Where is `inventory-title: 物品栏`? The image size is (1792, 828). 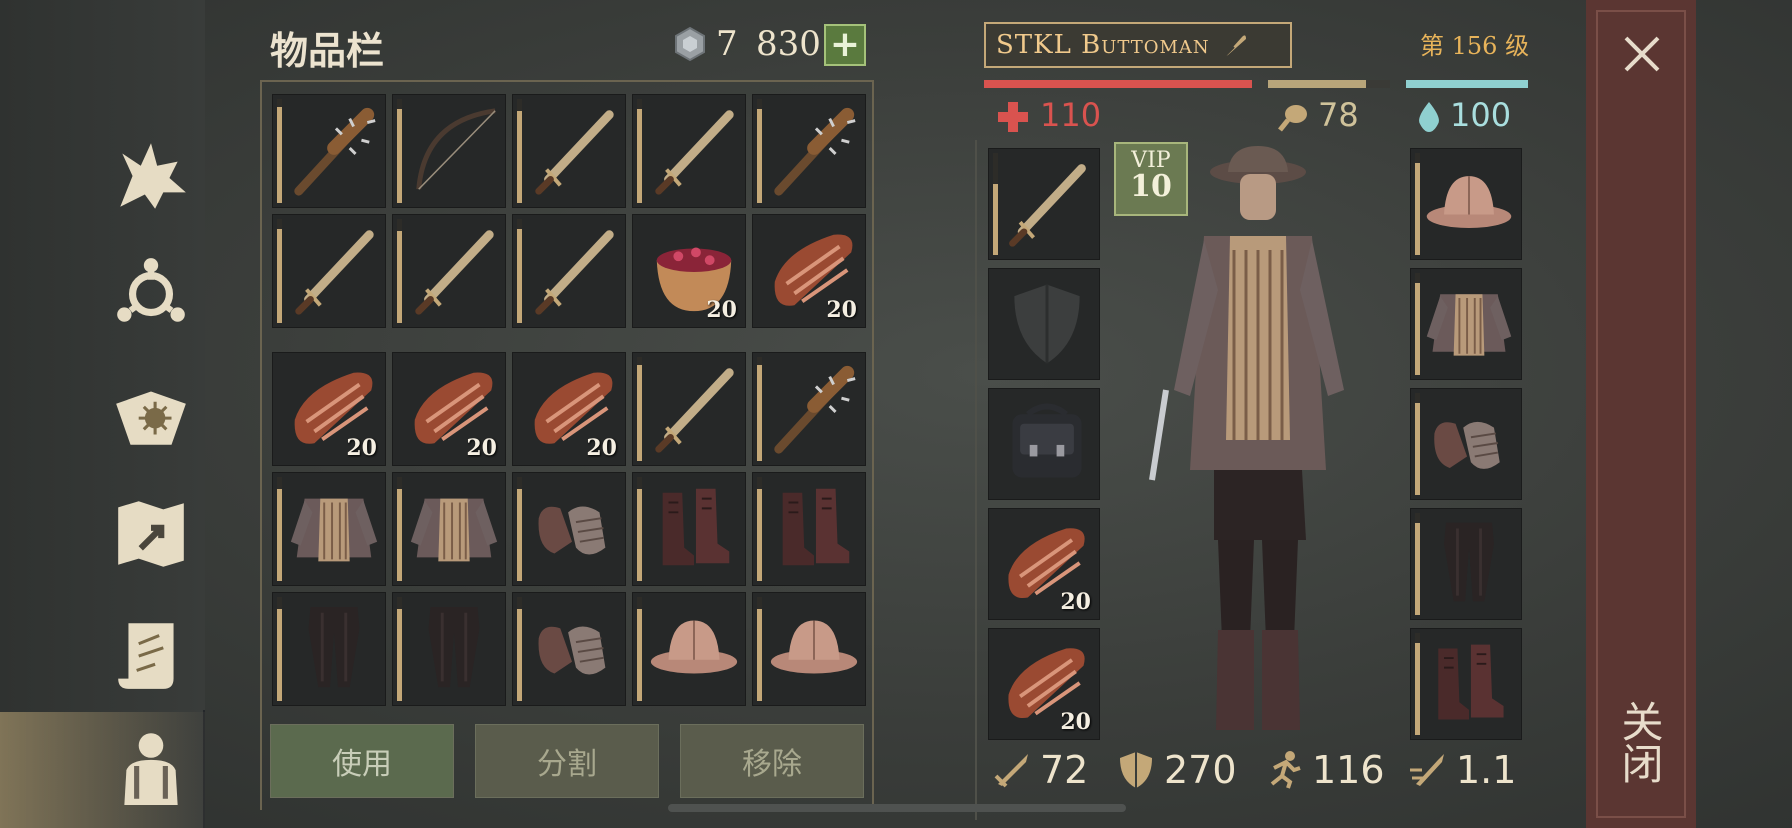 inventory-title: 物品栏 is located at coordinates (327, 51).